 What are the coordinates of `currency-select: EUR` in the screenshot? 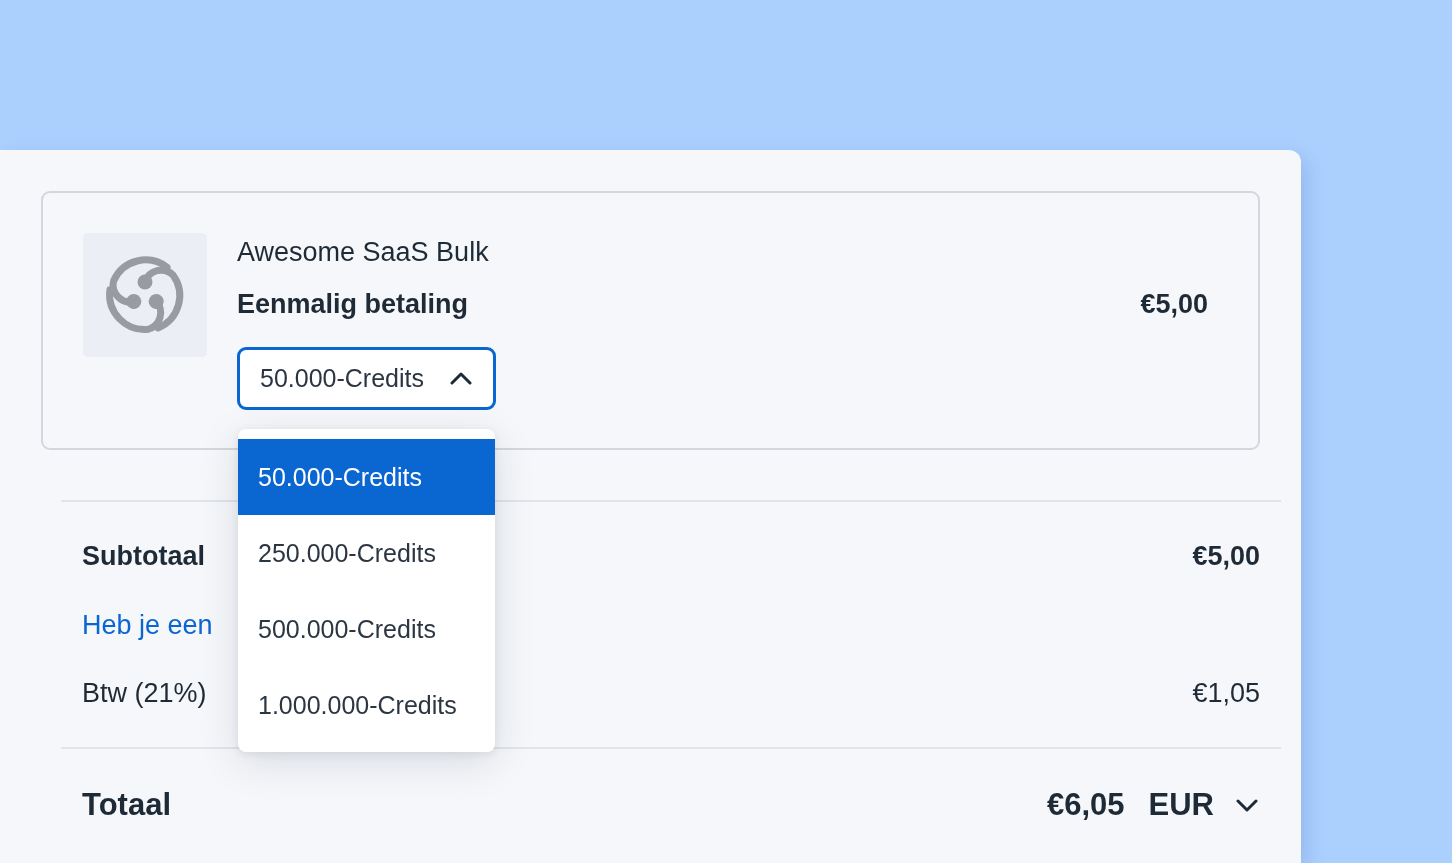 It's located at (1203, 805).